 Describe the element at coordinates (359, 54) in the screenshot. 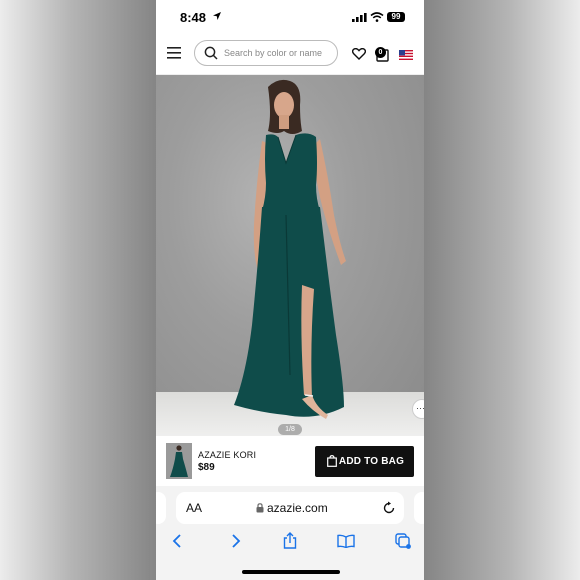

I see `heart-icon` at that location.